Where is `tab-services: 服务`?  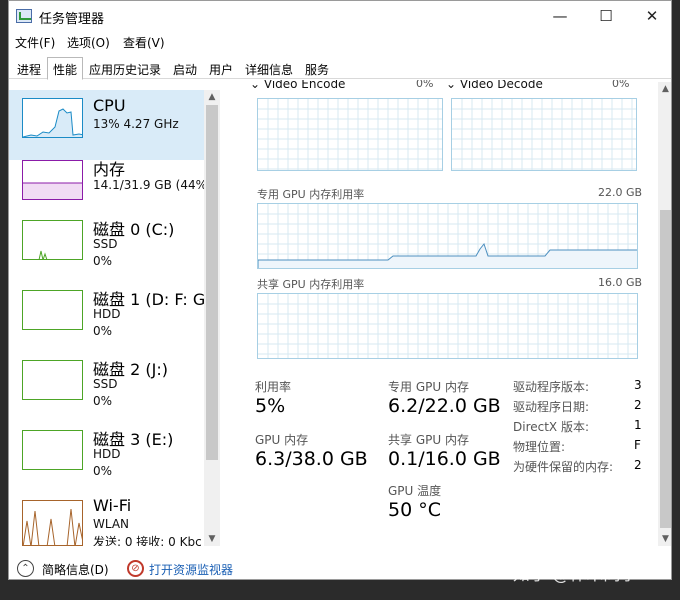
tab-services: 服务 is located at coordinates (317, 68).